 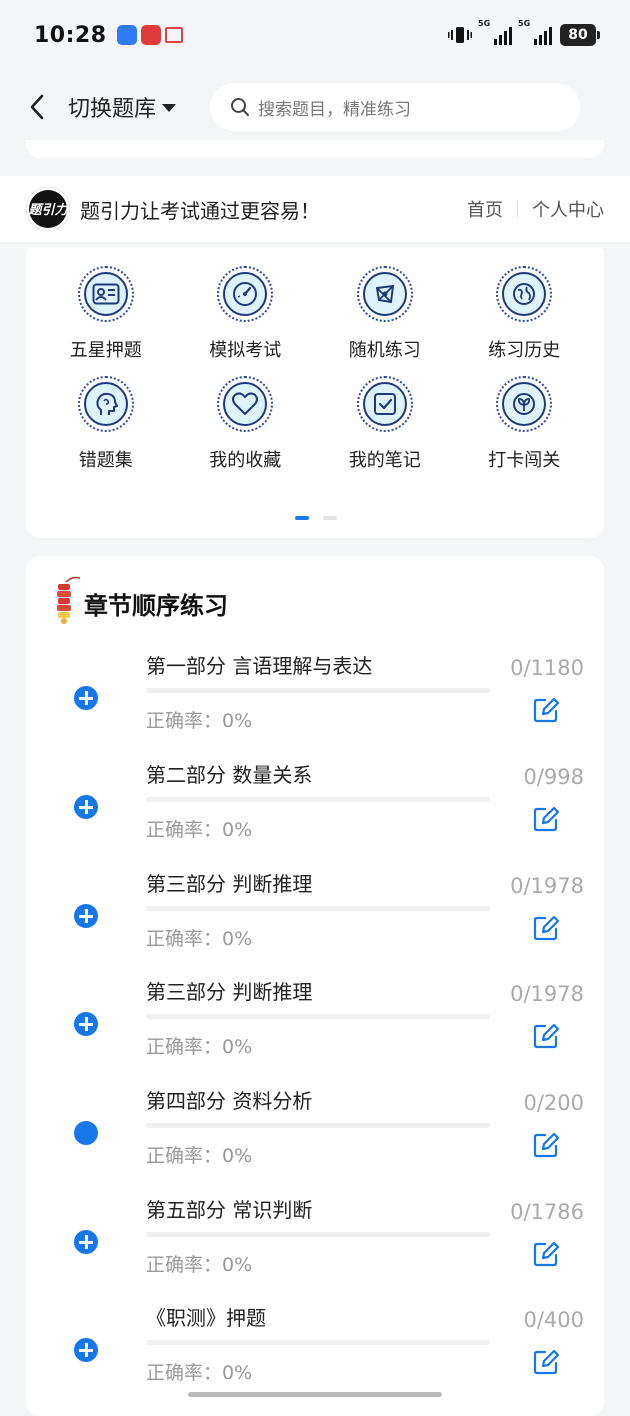 I want to click on grid-item-five-star: 五星押题, so click(x=106, y=314).